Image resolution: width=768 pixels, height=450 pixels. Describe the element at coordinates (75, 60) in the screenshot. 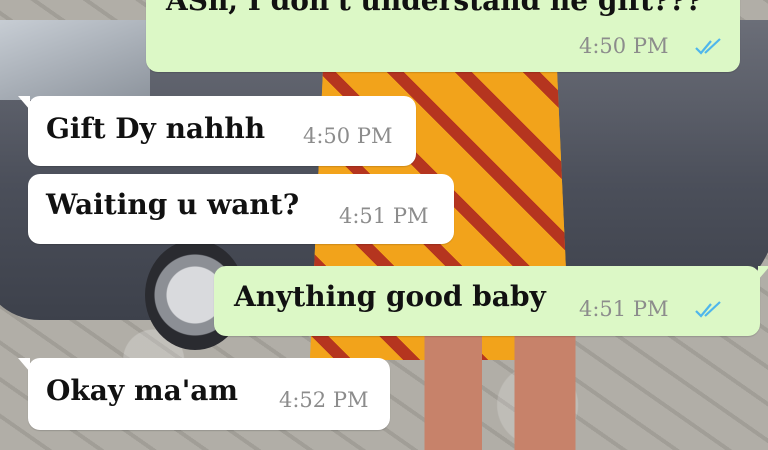

I see `car-window` at that location.